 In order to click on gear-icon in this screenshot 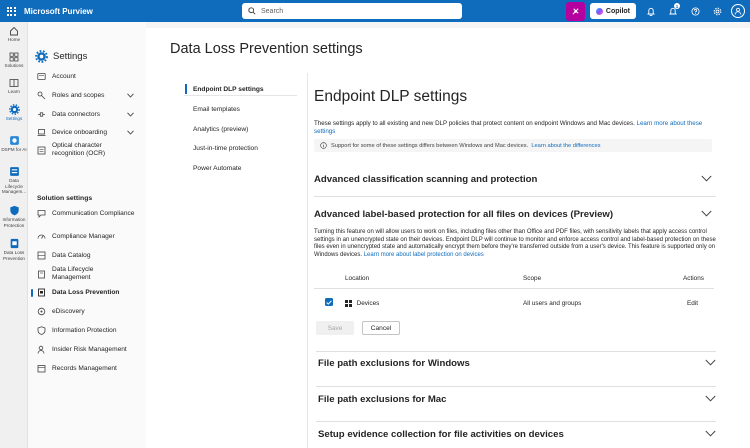, I will do `click(717, 11)`.